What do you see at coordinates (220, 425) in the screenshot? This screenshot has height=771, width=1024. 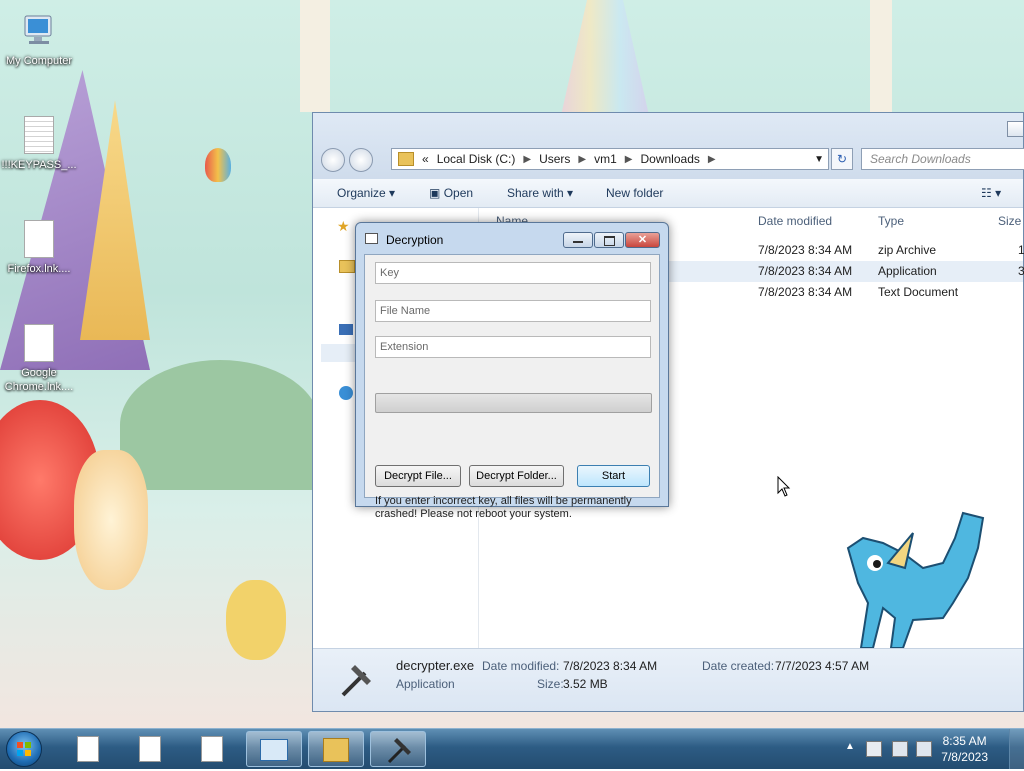 I see `green-hill` at bounding box center [220, 425].